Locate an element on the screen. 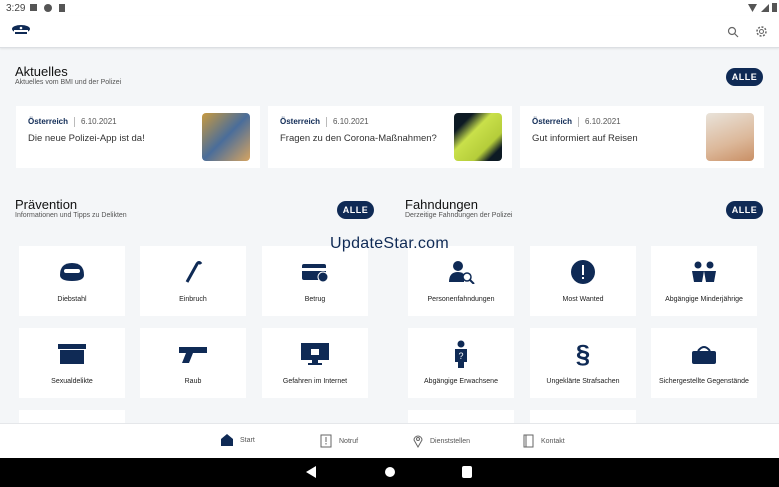  system-navigation-bar is located at coordinates (389, 472).